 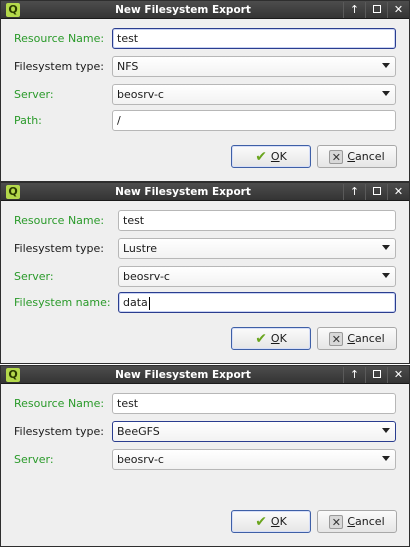 What do you see at coordinates (254, 120) in the screenshot?
I see `path-input: /` at bounding box center [254, 120].